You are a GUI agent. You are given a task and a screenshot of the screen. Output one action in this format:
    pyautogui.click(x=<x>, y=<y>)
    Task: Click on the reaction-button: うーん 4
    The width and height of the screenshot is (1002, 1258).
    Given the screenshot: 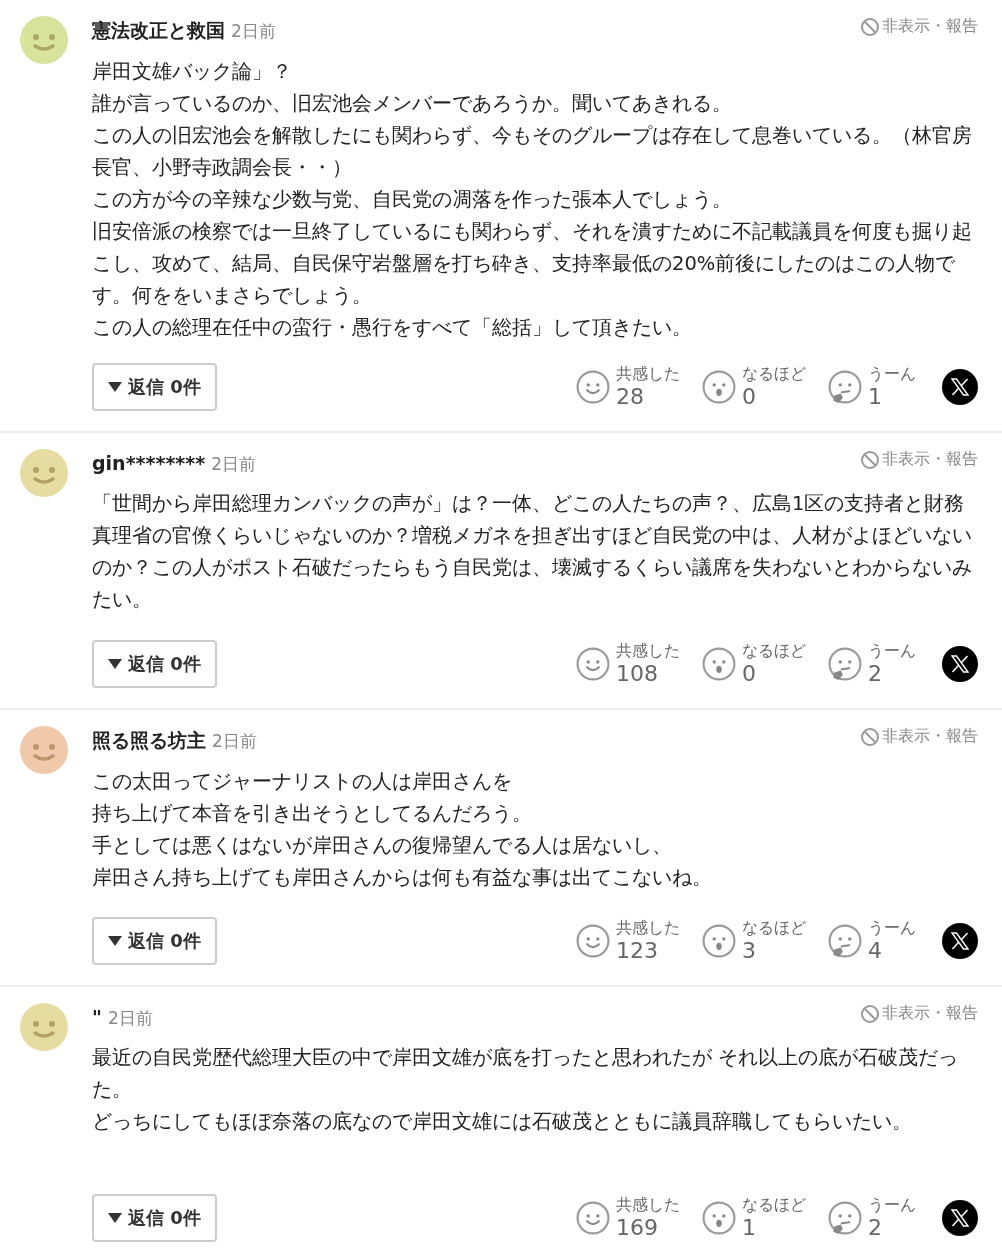 What is the action you would take?
    pyautogui.click(x=872, y=941)
    